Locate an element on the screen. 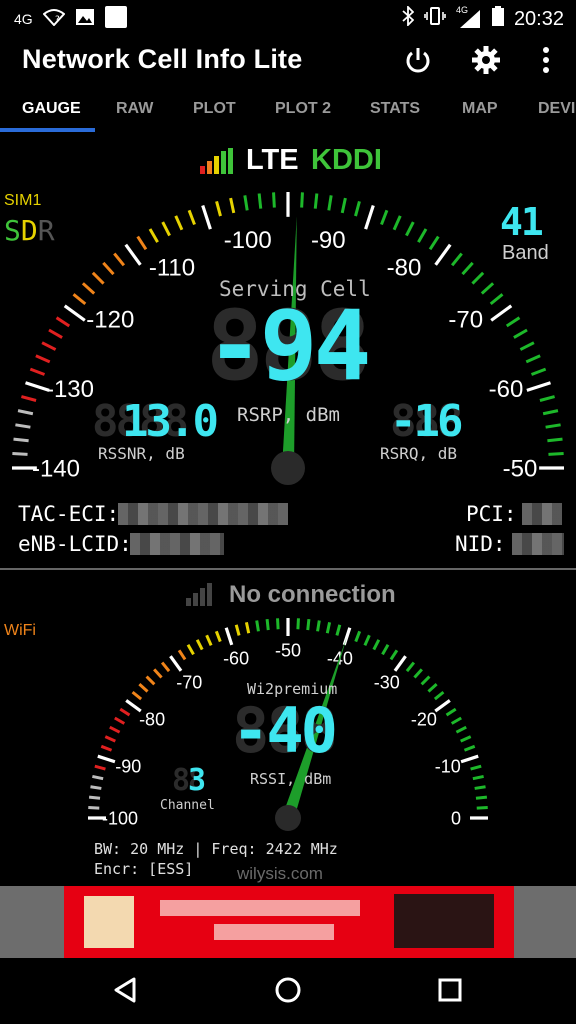 Image resolution: width=576 pixels, height=1024 pixels. rsrp-value: -94 is located at coordinates (288, 346).